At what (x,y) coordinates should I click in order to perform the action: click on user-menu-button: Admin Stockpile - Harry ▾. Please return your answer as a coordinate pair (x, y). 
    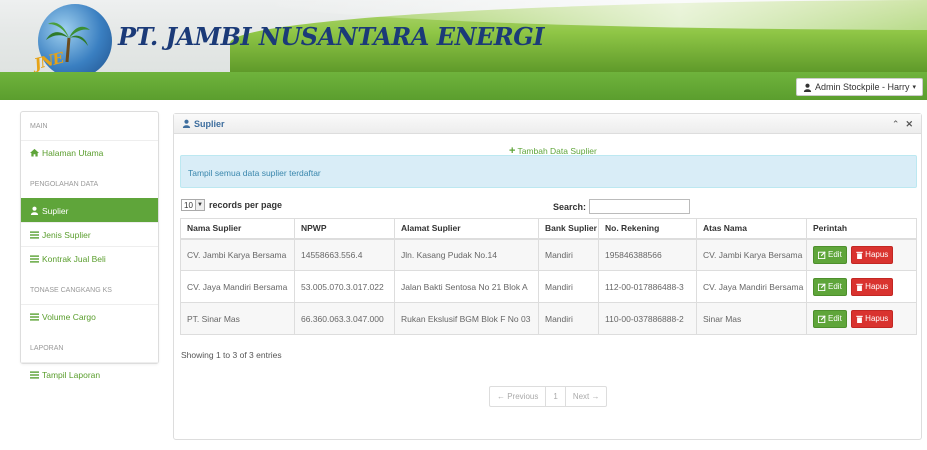
    Looking at the image, I should click on (859, 87).